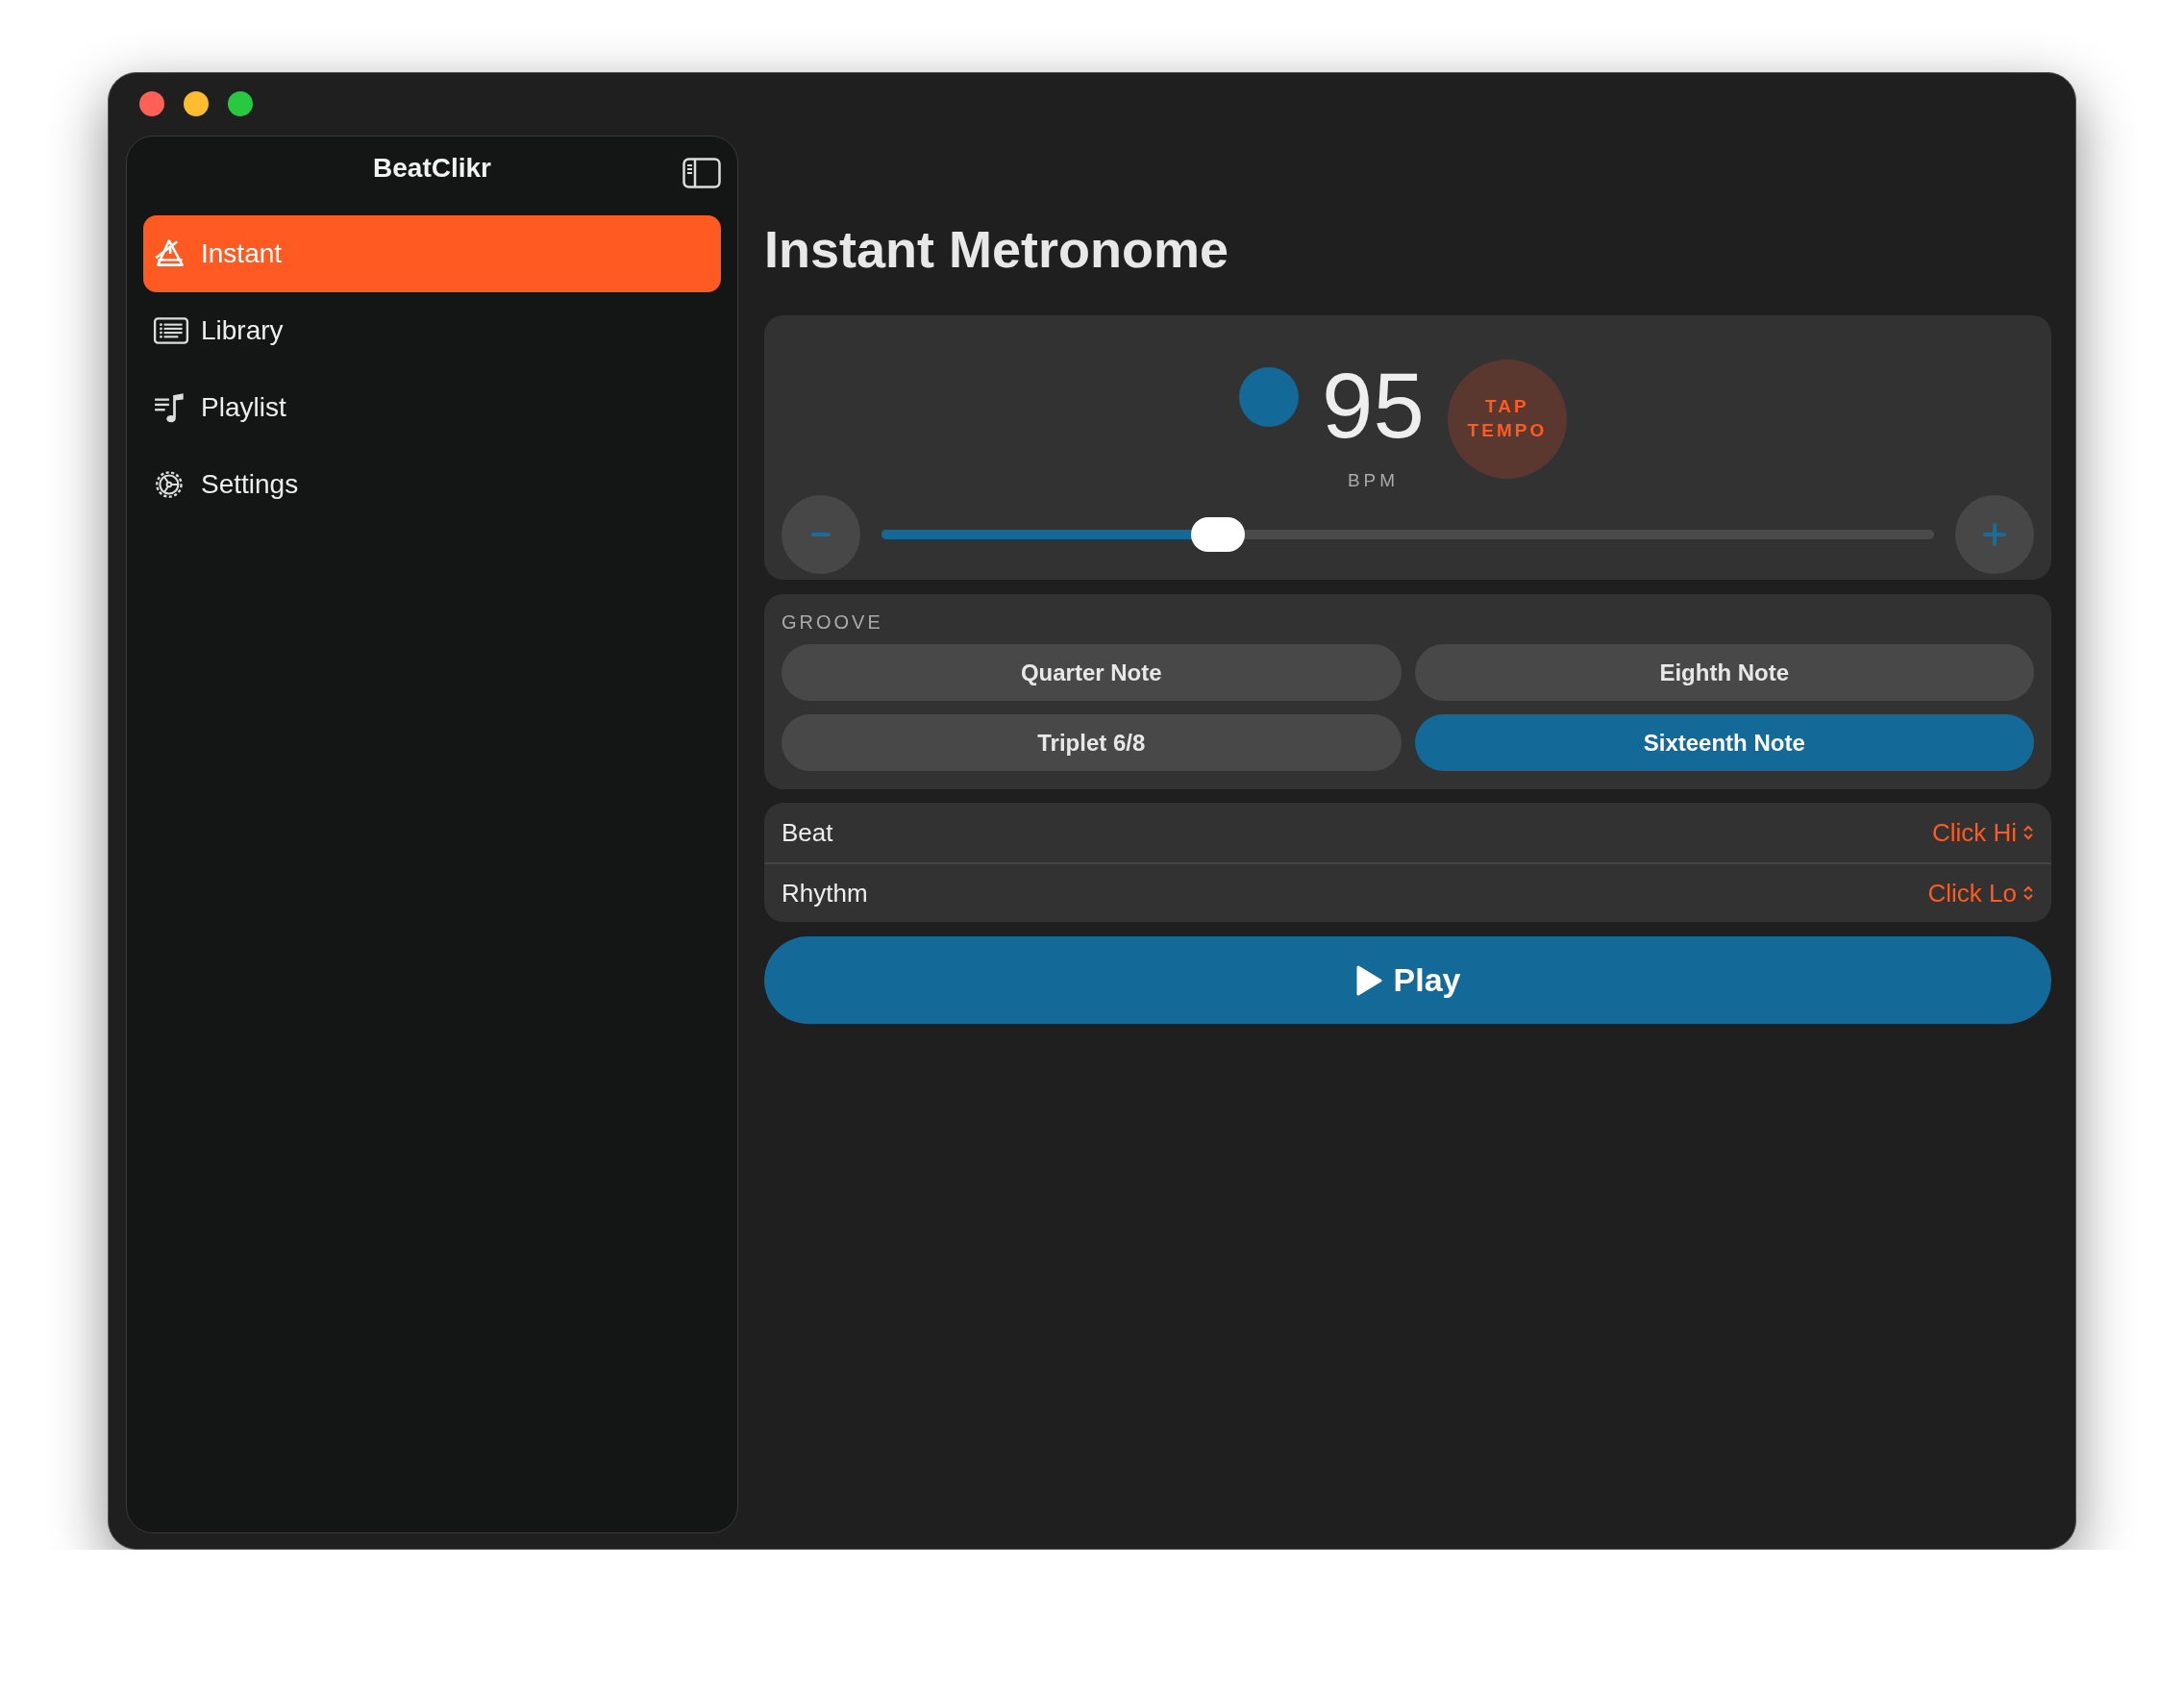  What do you see at coordinates (1983, 832) in the screenshot?
I see `sound-picker: Click Hi` at bounding box center [1983, 832].